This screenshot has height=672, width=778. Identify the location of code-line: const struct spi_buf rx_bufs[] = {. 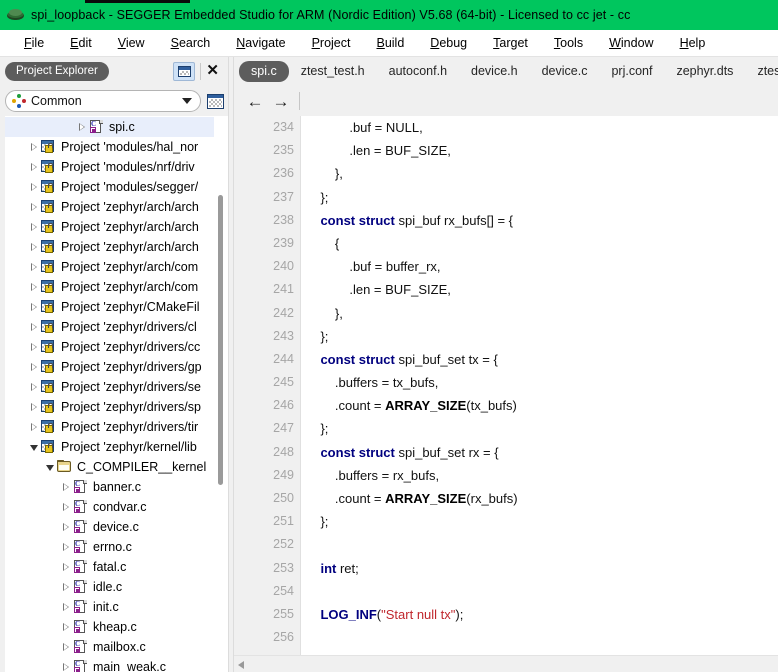
(542, 220).